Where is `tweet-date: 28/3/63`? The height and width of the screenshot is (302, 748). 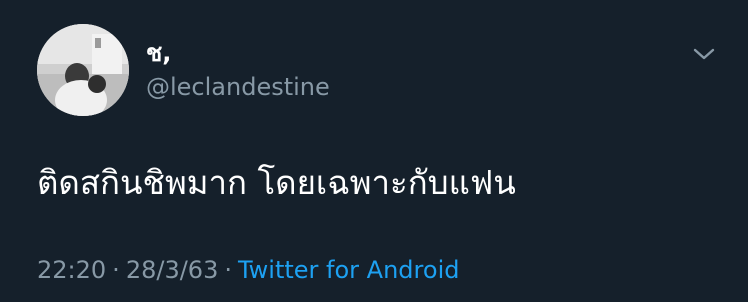
tweet-date: 28/3/63 is located at coordinates (172, 270).